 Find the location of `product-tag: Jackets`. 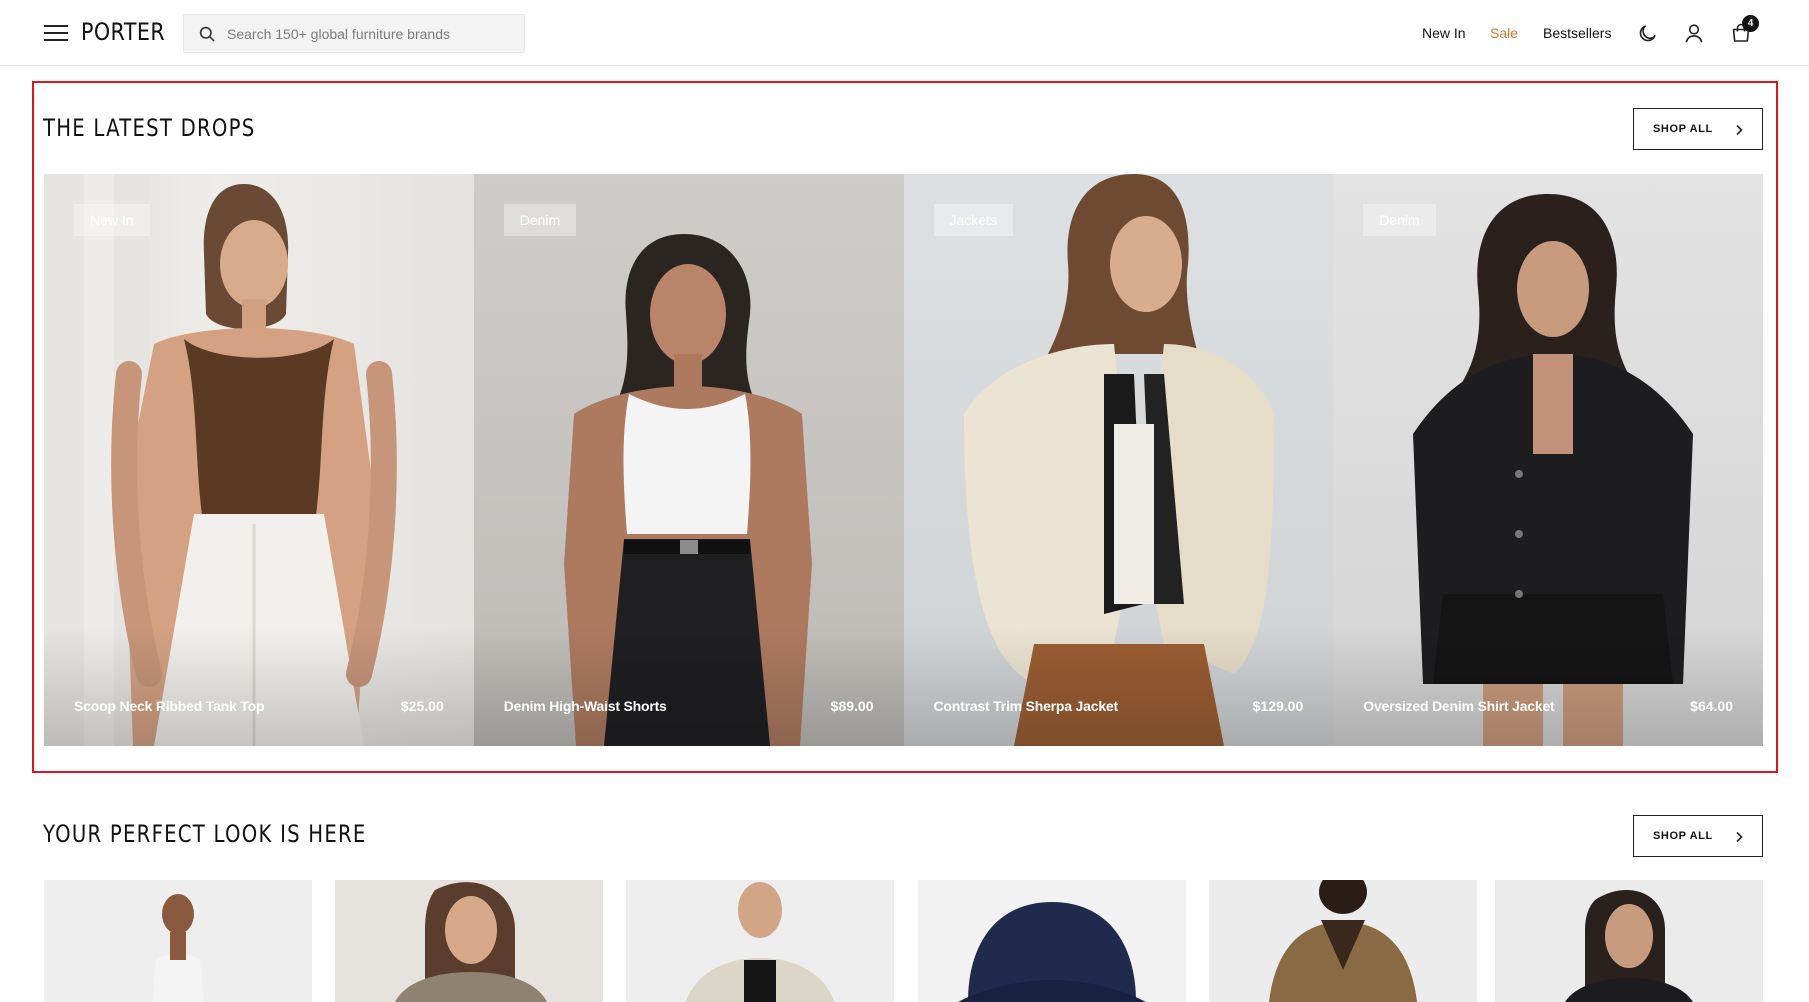

product-tag: Jackets is located at coordinates (973, 220).